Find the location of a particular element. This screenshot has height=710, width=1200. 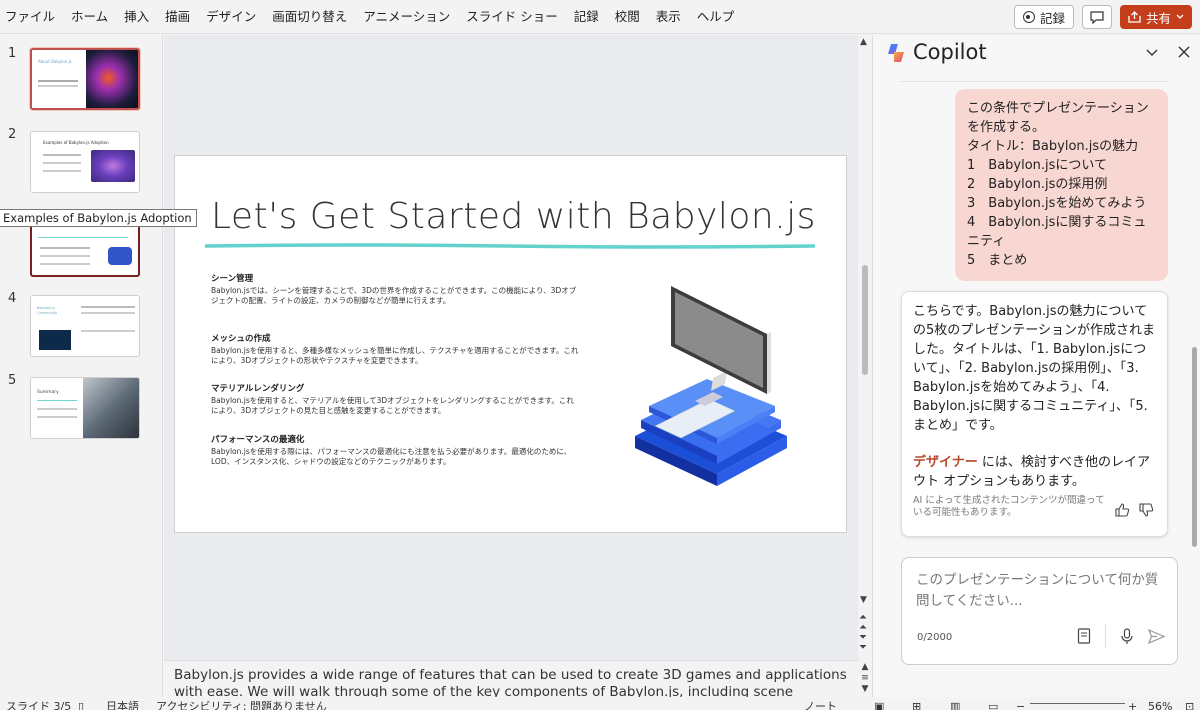

fit-slide-icon: ⊡ is located at coordinates (1189, 705).